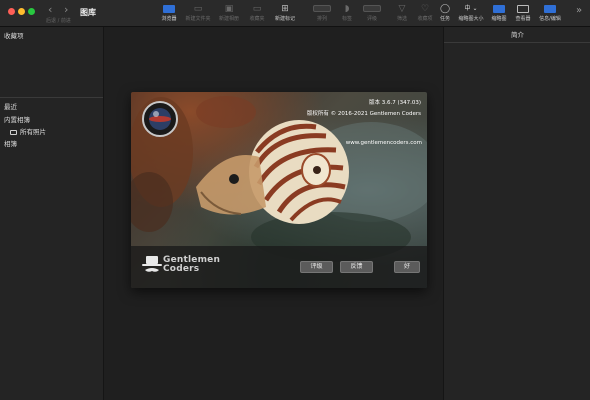  I want to click on window-title: 图库, so click(88, 12).